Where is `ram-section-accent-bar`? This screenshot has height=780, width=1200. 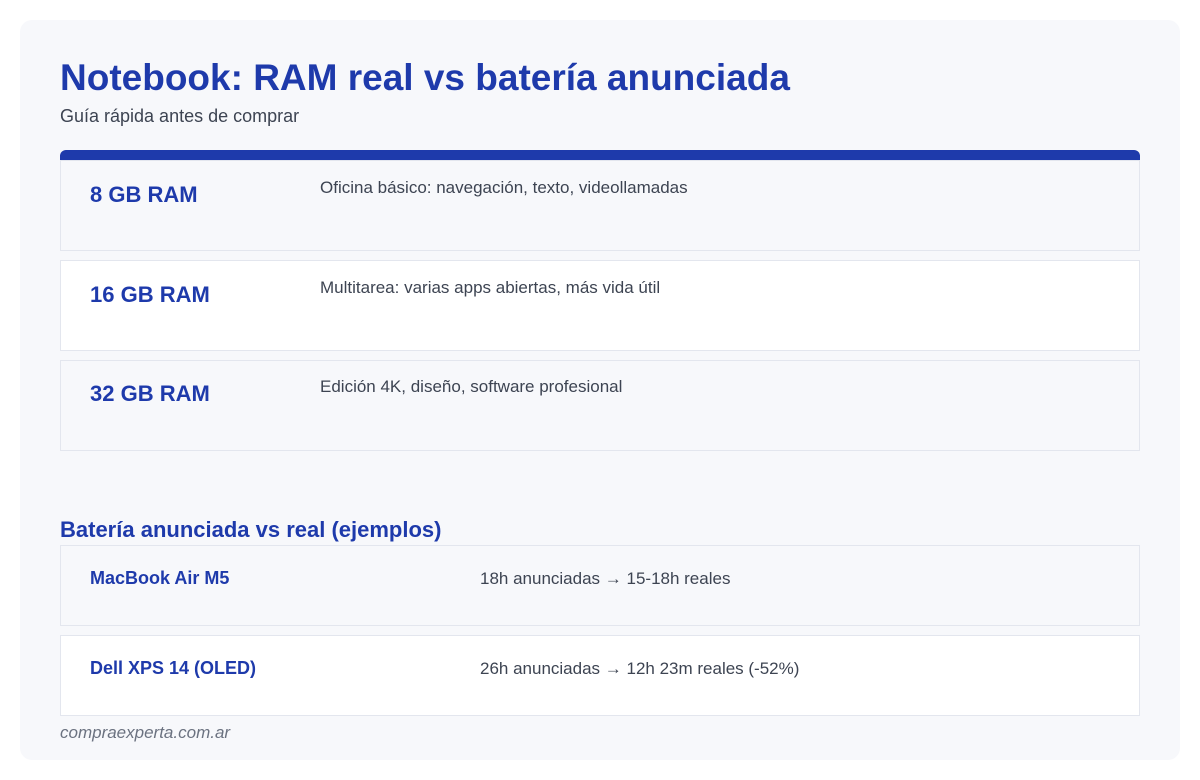
ram-section-accent-bar is located at coordinates (600, 155).